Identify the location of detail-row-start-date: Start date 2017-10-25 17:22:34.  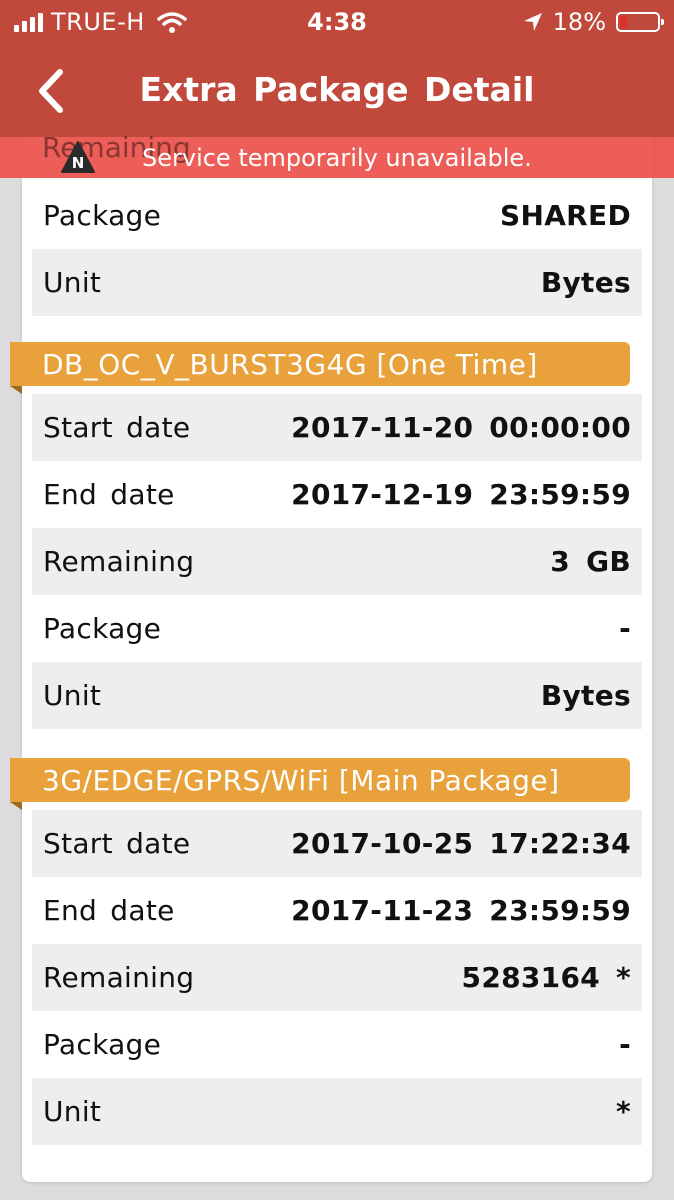
(337, 843).